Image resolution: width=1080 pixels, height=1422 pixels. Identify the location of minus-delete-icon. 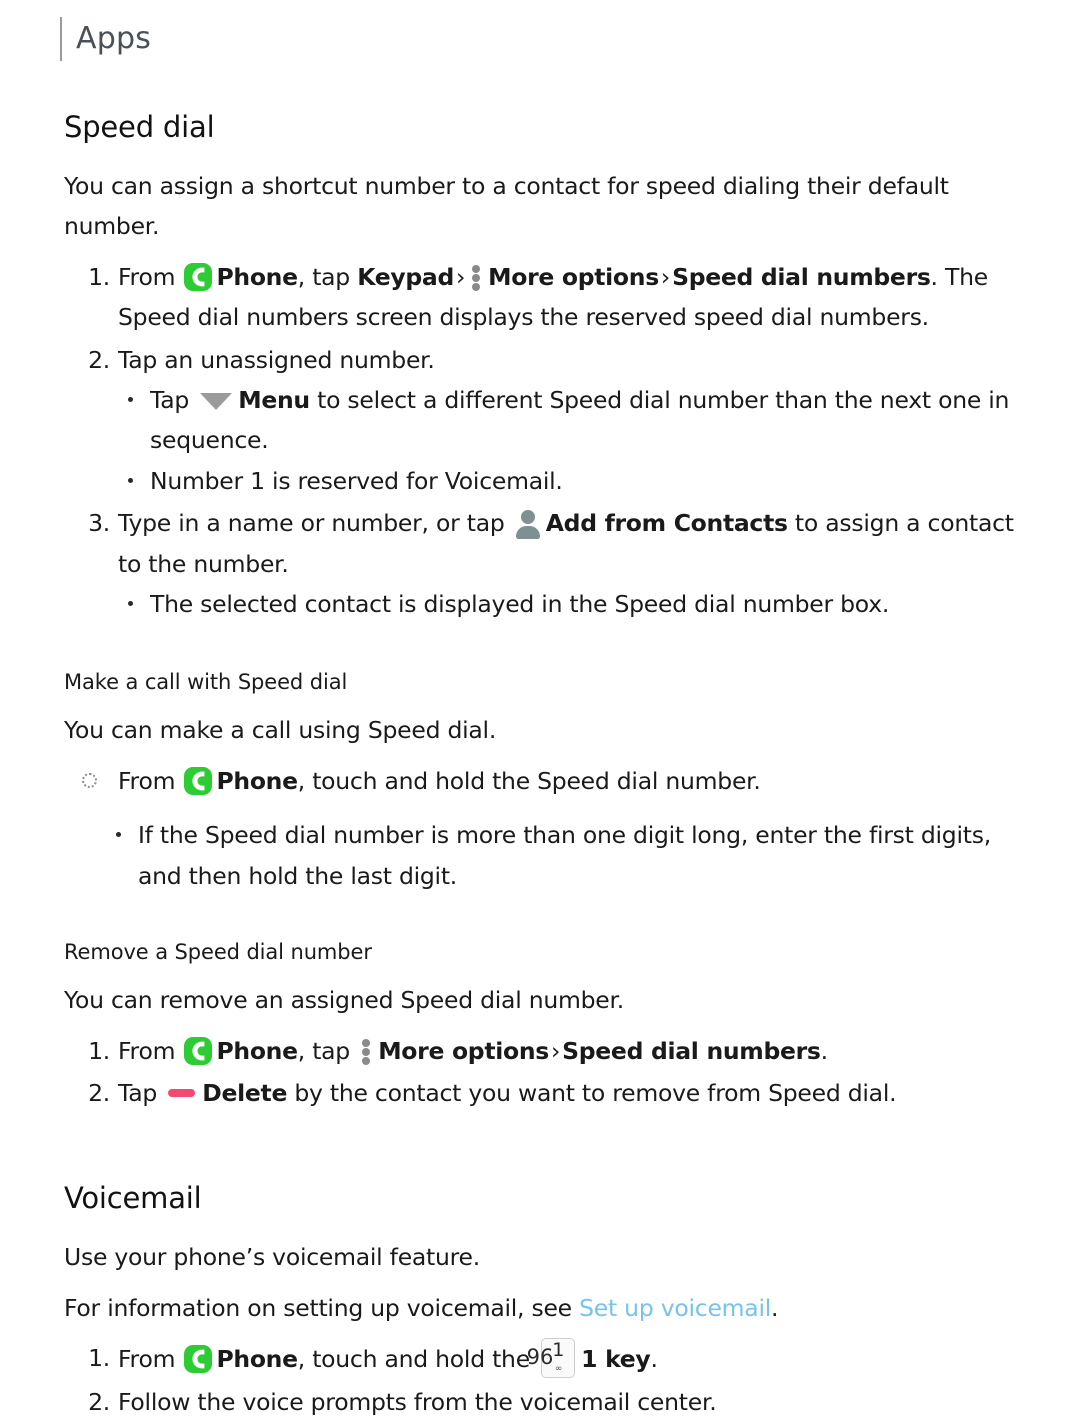
(182, 1092).